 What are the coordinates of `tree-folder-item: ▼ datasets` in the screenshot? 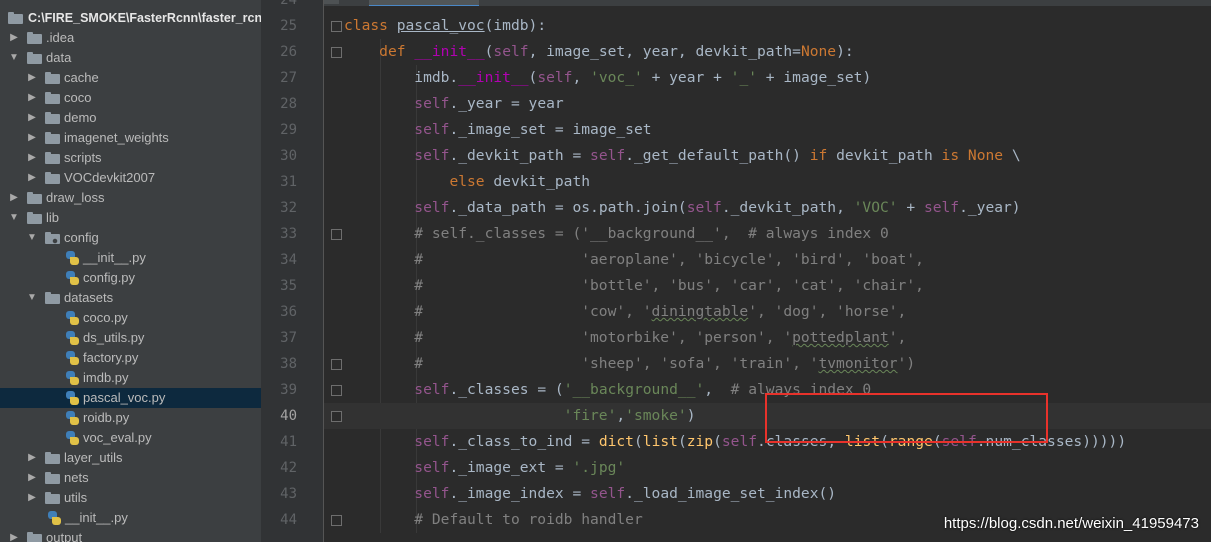 It's located at (130, 298).